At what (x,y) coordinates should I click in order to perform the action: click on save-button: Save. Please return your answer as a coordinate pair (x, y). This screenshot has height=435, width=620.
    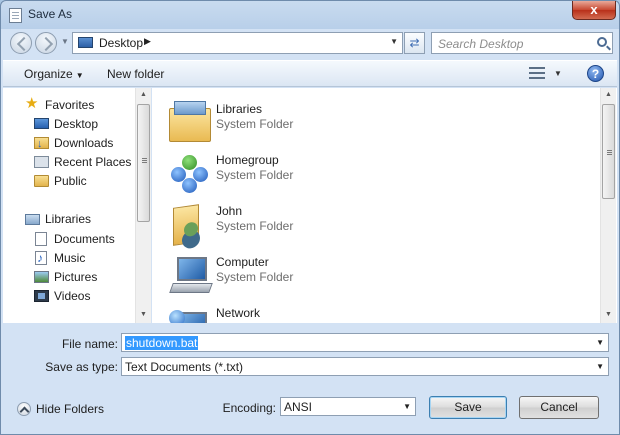
    Looking at the image, I should click on (468, 407).